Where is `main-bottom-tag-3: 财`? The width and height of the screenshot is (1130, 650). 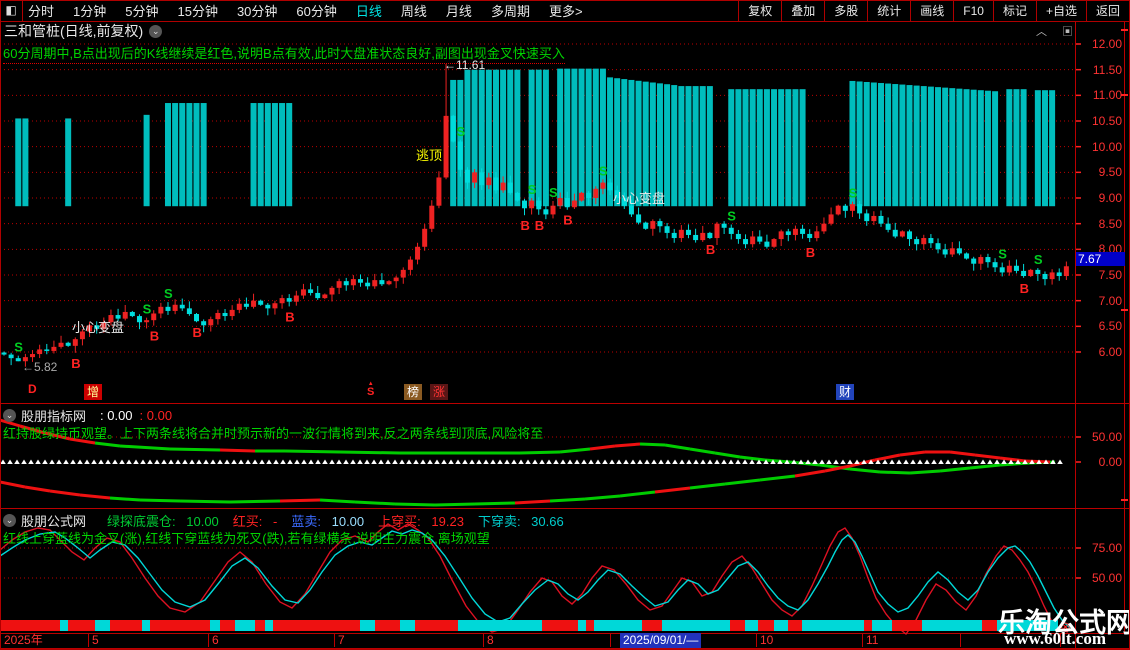 main-bottom-tag-3: 财 is located at coordinates (845, 392).